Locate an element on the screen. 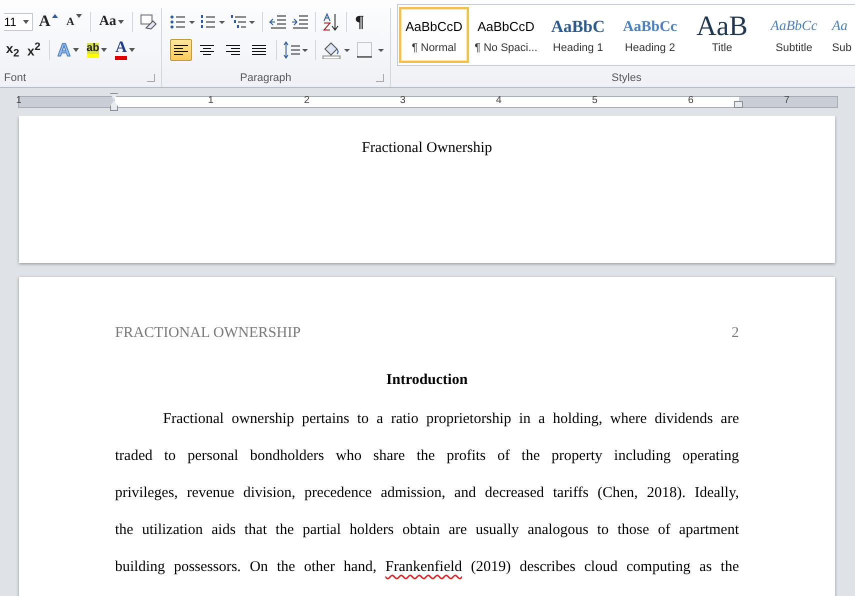  group-label: Font is located at coordinates (15, 78).